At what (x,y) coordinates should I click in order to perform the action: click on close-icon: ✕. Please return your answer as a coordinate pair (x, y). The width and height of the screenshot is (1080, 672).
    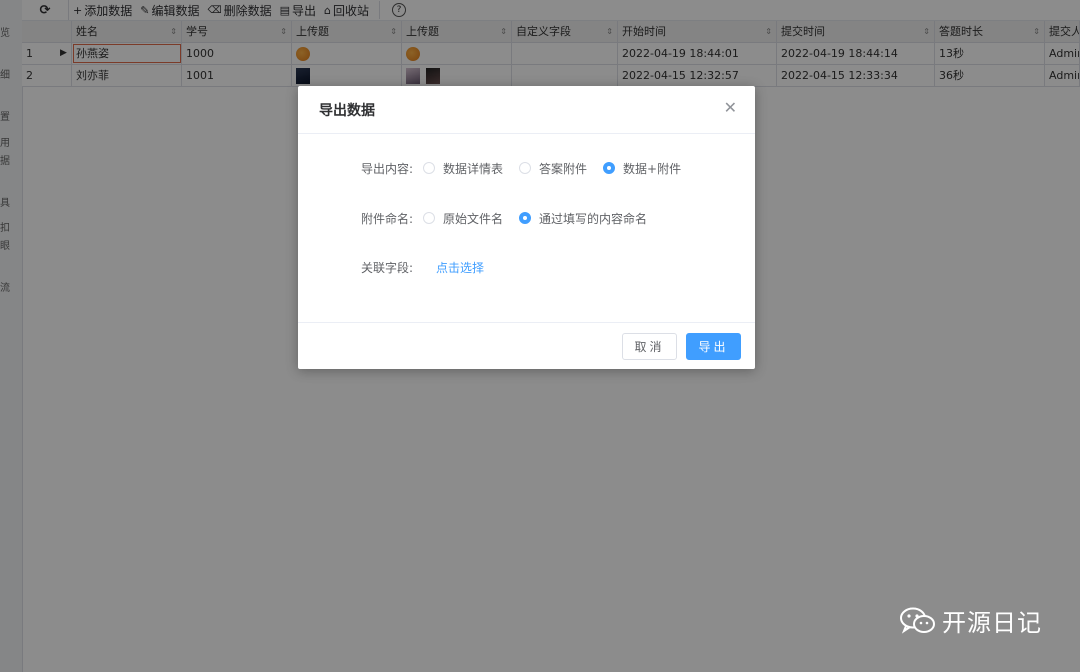
    Looking at the image, I should click on (730, 108).